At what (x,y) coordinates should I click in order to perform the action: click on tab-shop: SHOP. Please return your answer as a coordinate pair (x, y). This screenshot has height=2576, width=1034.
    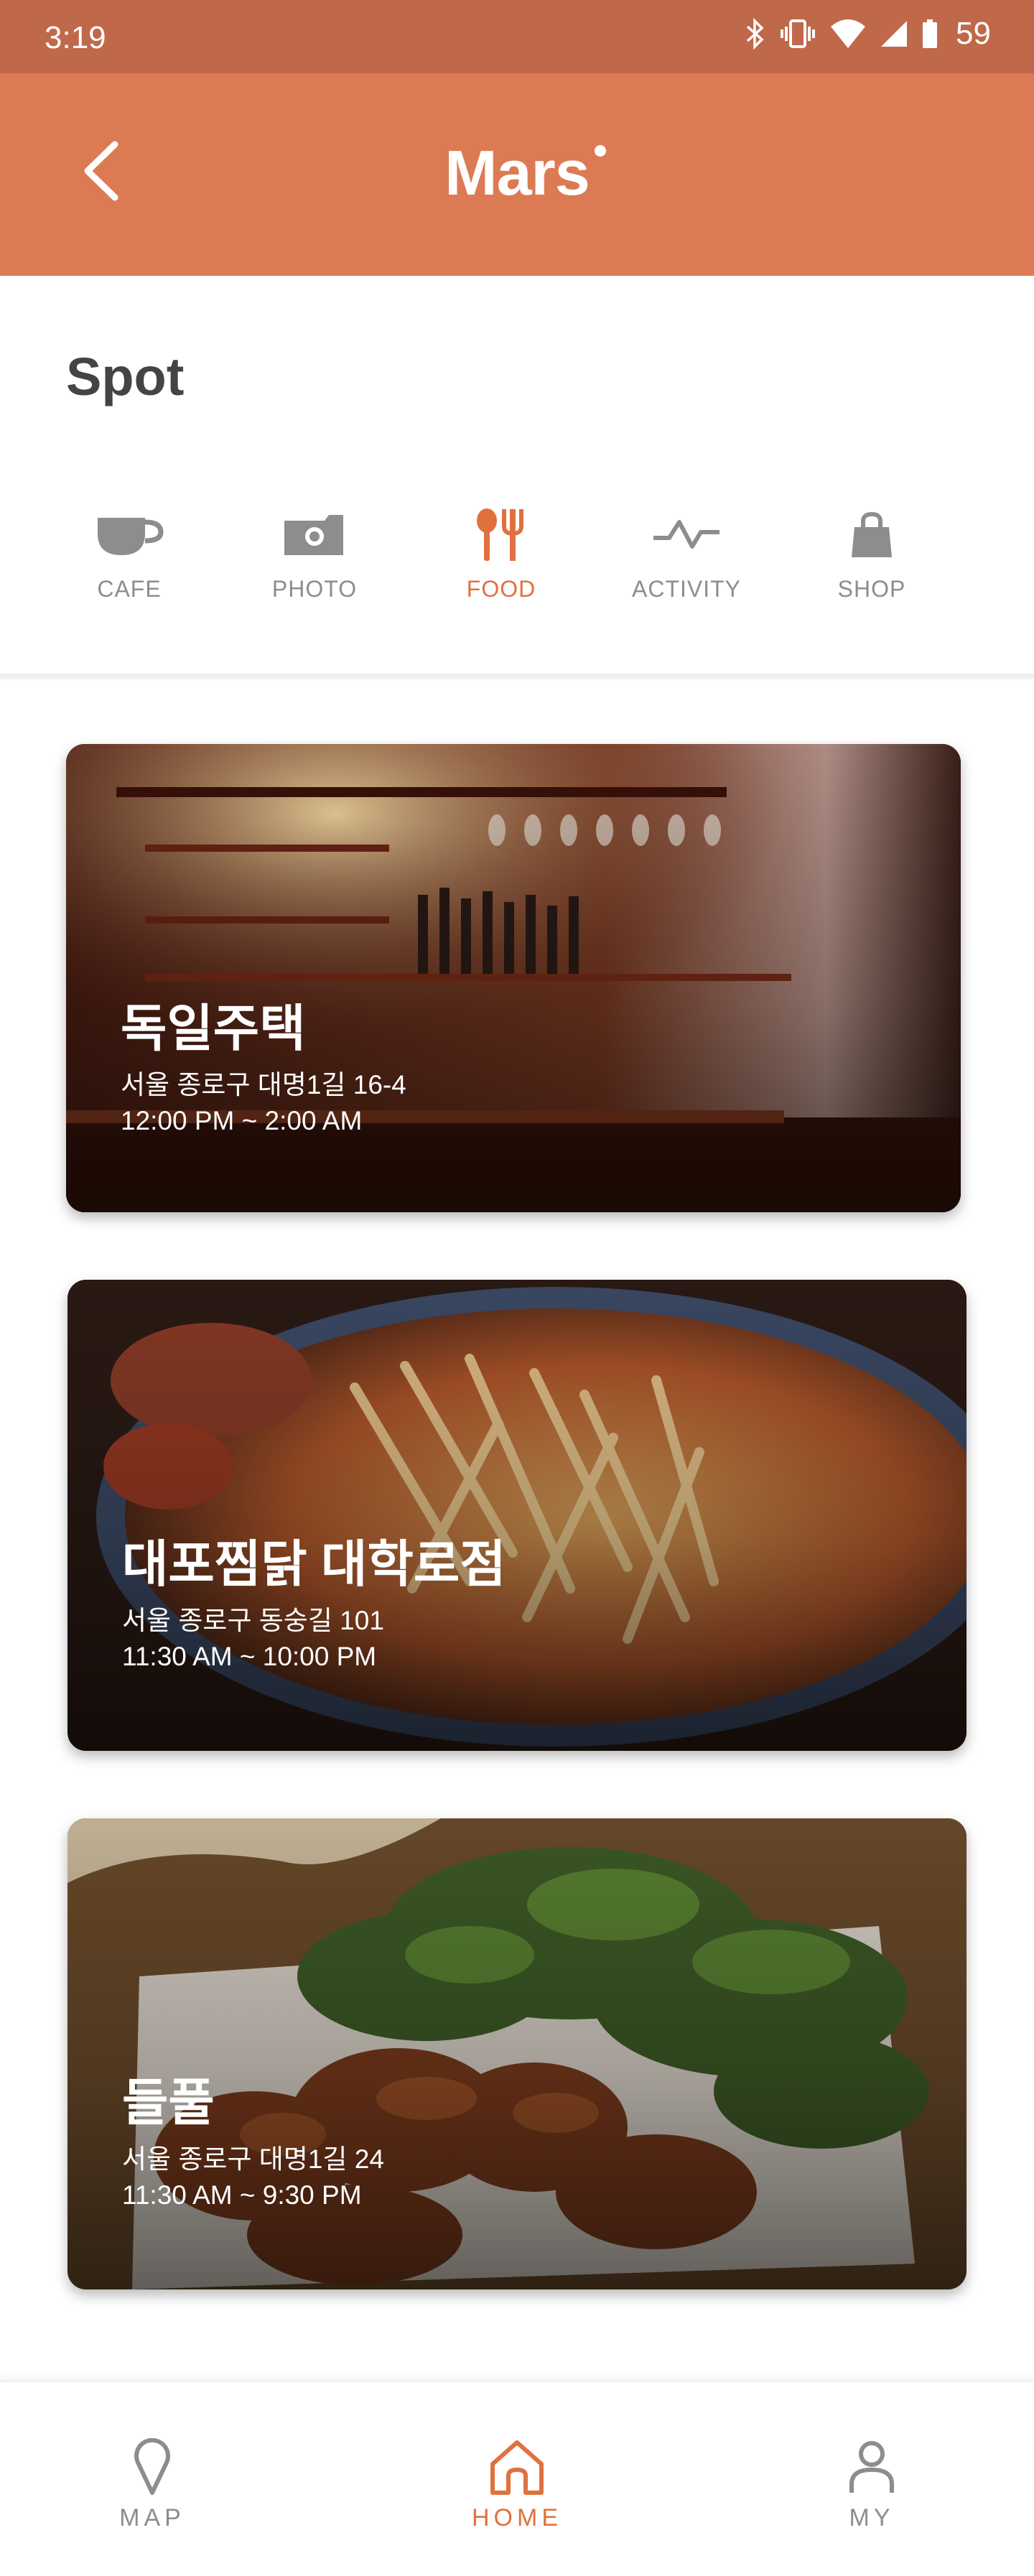
    Looking at the image, I should click on (872, 553).